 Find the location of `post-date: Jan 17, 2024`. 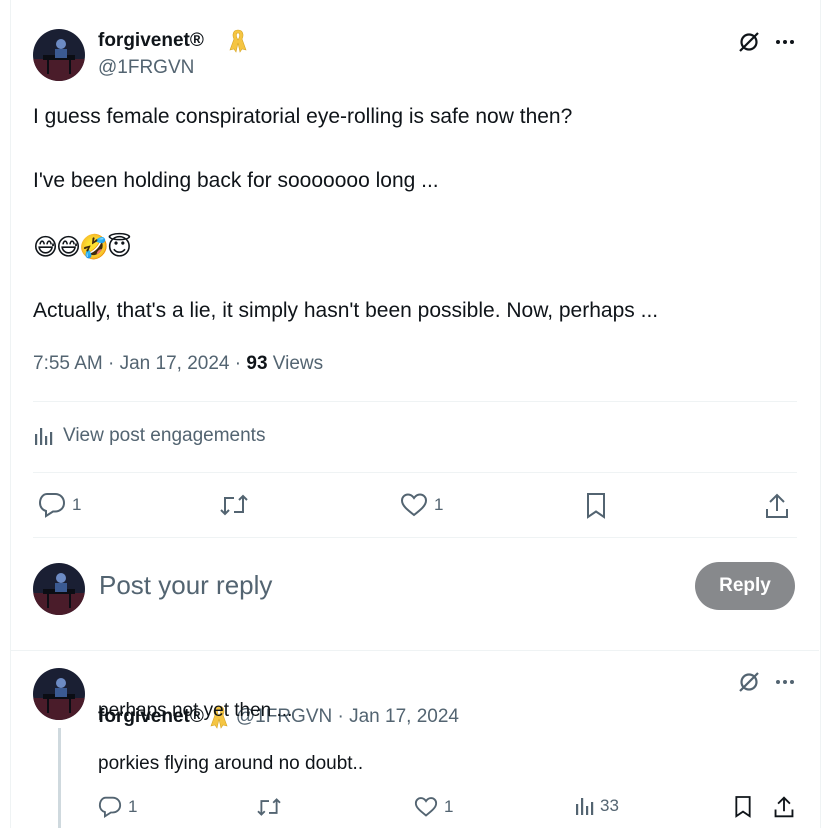

post-date: Jan 17, 2024 is located at coordinates (175, 363).